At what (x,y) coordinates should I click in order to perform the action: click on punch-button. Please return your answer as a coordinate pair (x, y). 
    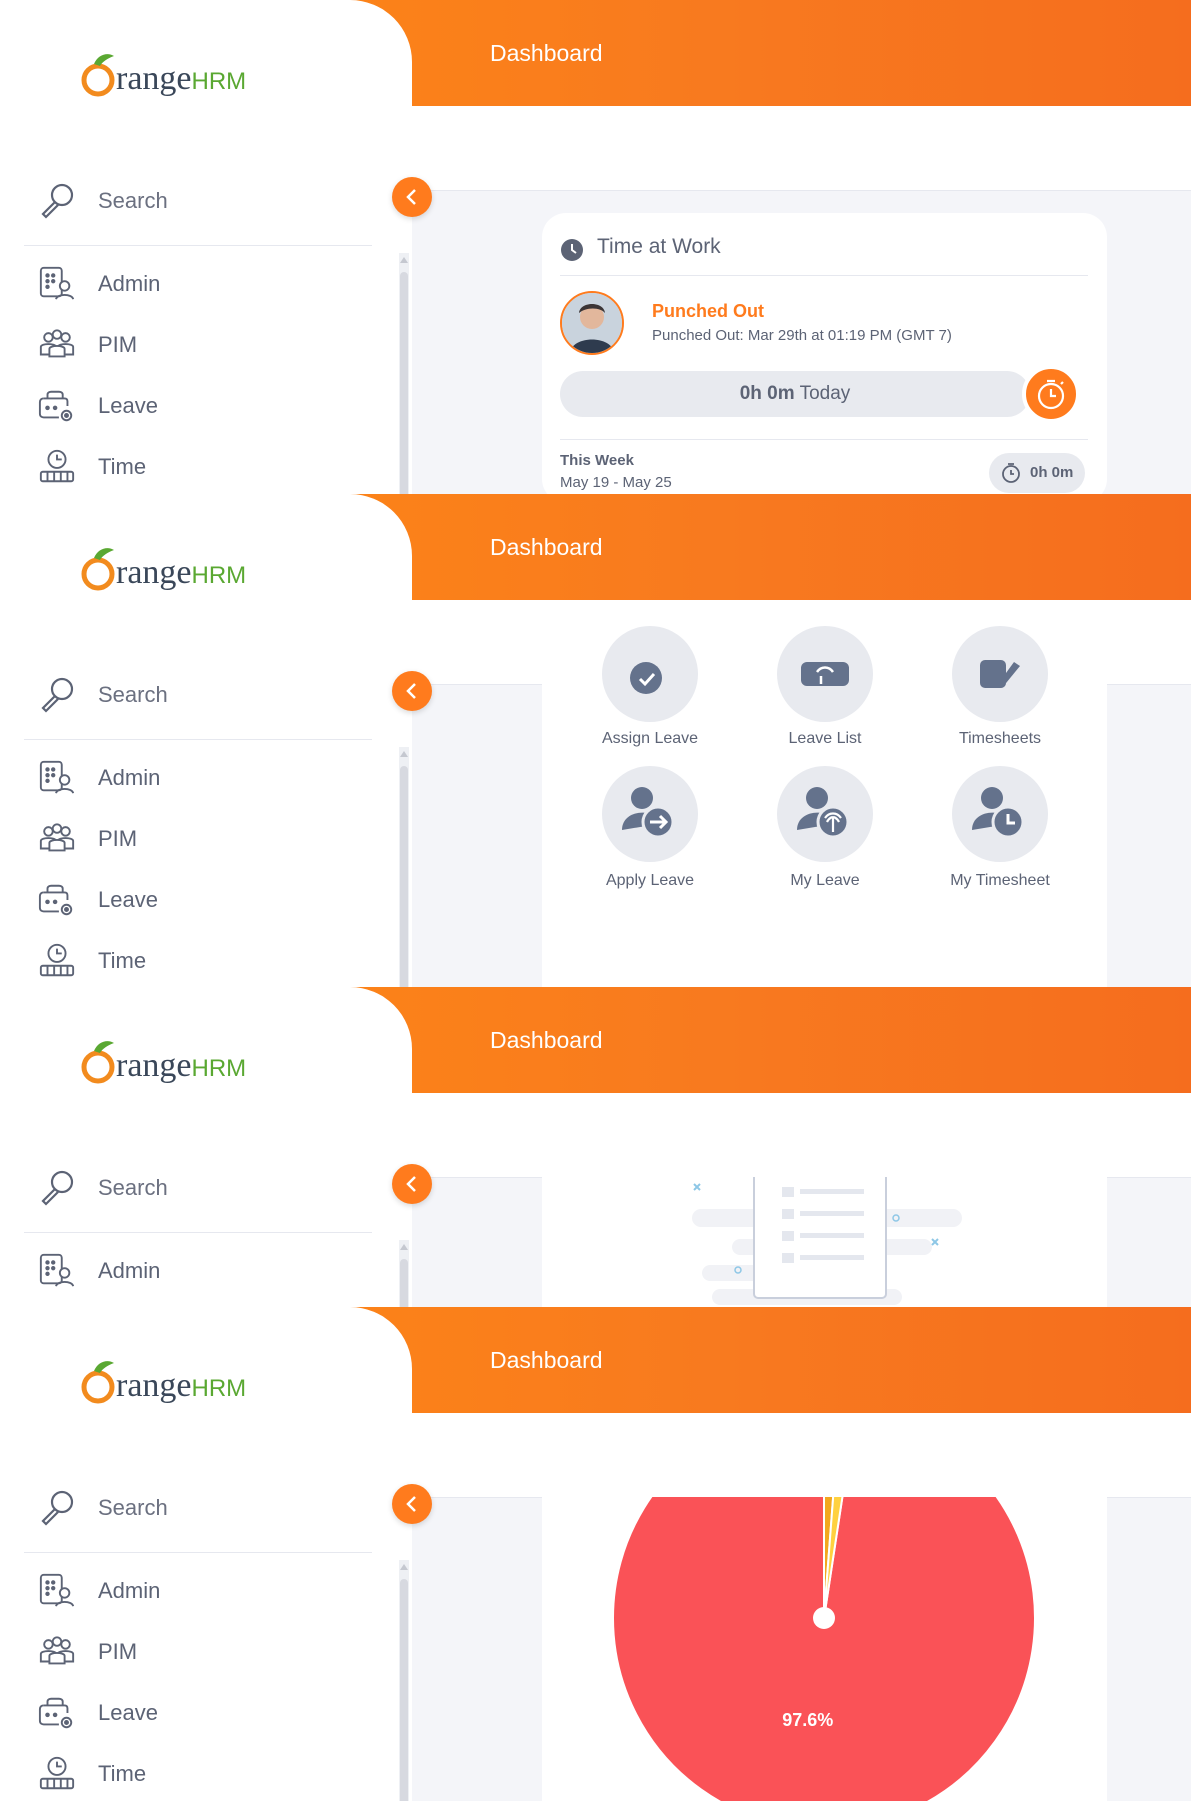
    Looking at the image, I should click on (1051, 394).